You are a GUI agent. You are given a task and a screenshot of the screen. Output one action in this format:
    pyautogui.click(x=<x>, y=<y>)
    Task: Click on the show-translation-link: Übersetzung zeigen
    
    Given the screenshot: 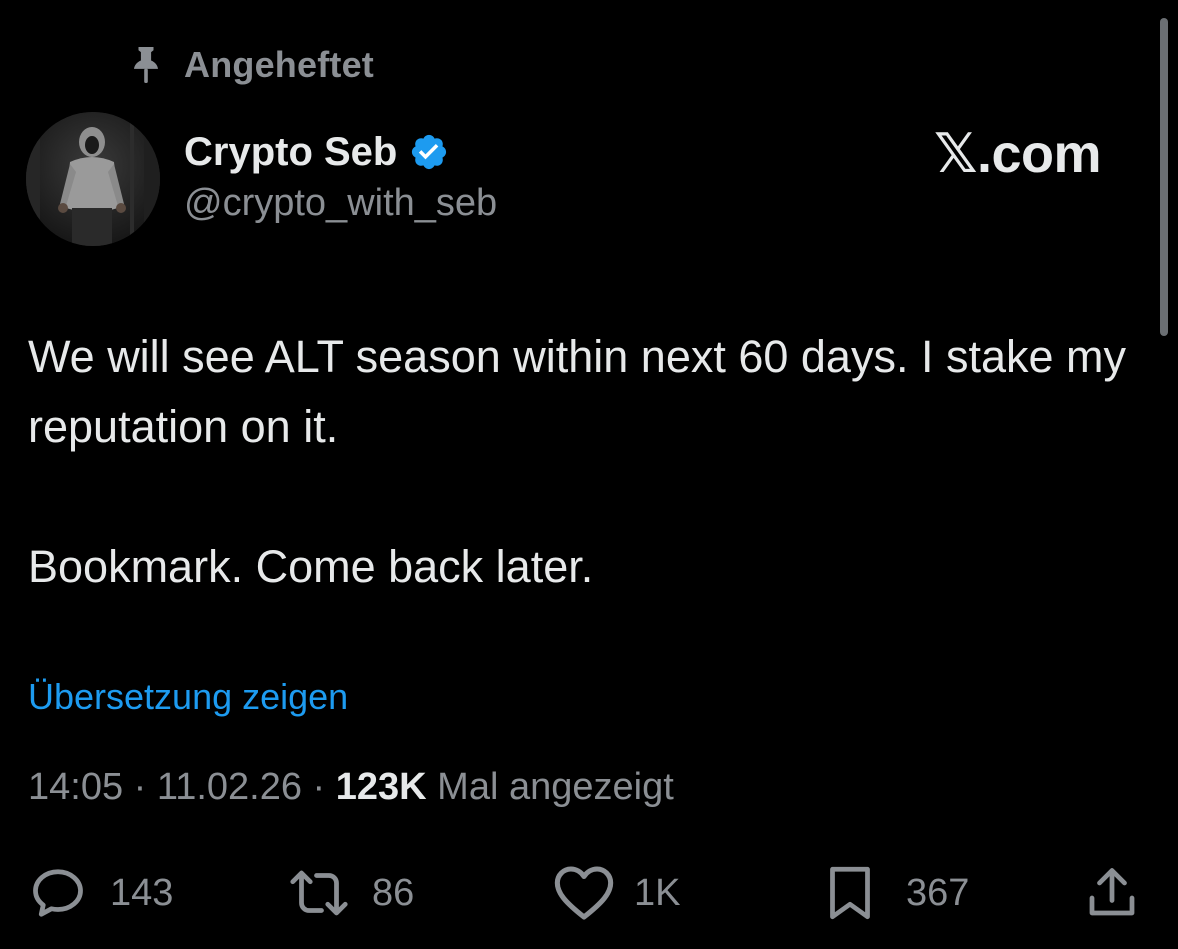 What is the action you would take?
    pyautogui.click(x=188, y=697)
    